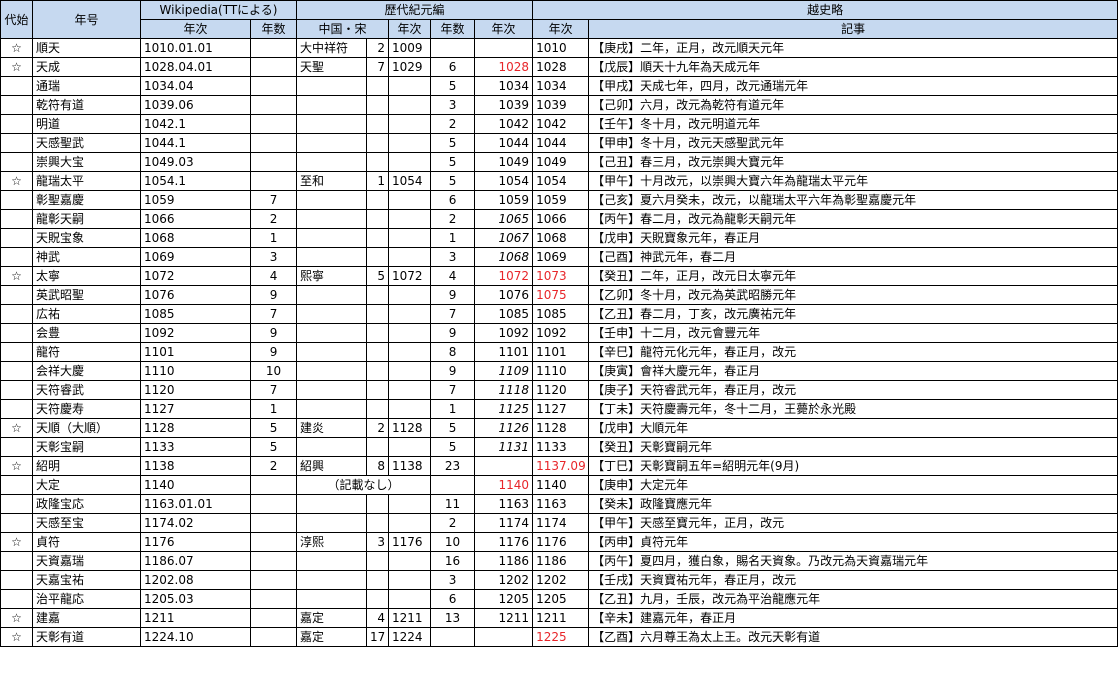 The width and height of the screenshot is (1119, 677). Describe the element at coordinates (195, 67) in the screenshot. I see `wiki-year: 1028.04.01` at that location.